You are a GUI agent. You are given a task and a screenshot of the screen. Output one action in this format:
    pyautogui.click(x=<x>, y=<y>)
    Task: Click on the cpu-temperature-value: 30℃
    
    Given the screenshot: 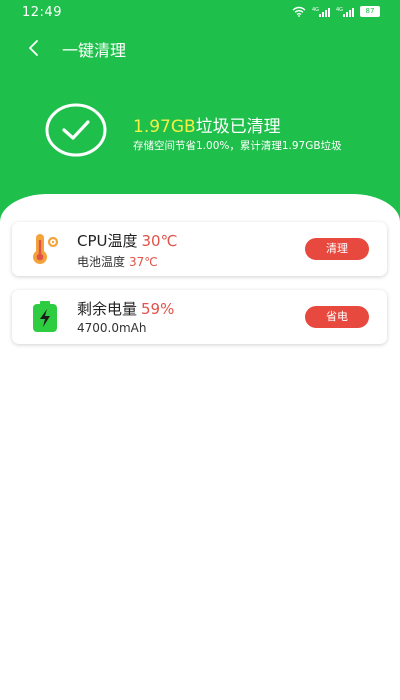 What is the action you would take?
    pyautogui.click(x=159, y=241)
    